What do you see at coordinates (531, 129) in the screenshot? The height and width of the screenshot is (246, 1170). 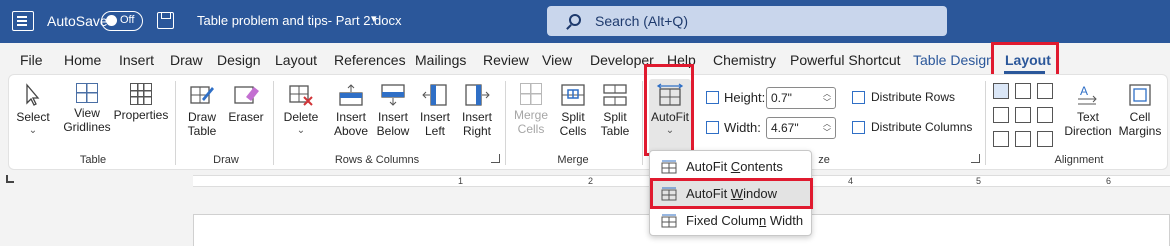 I see `merge-cells-label-2: Cells` at bounding box center [531, 129].